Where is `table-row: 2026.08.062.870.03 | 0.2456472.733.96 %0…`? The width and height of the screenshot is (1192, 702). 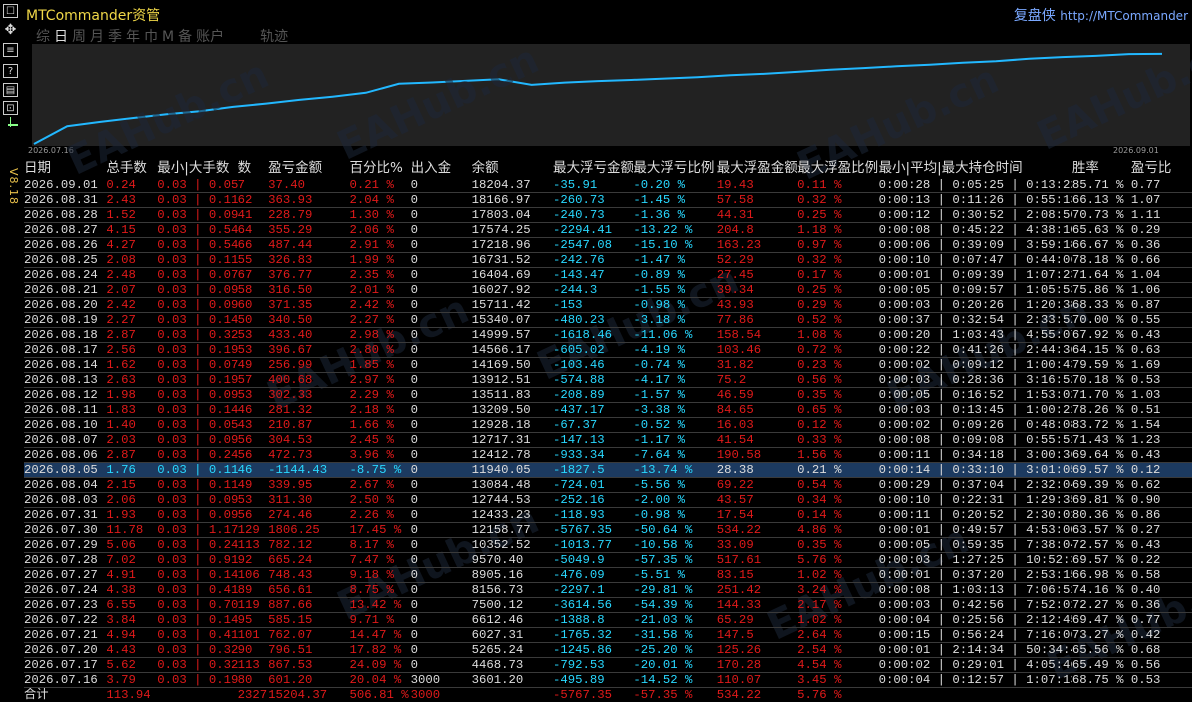
table-row: 2026.08.062.870.03 | 0.2456472.733.96 %0… is located at coordinates (608, 455).